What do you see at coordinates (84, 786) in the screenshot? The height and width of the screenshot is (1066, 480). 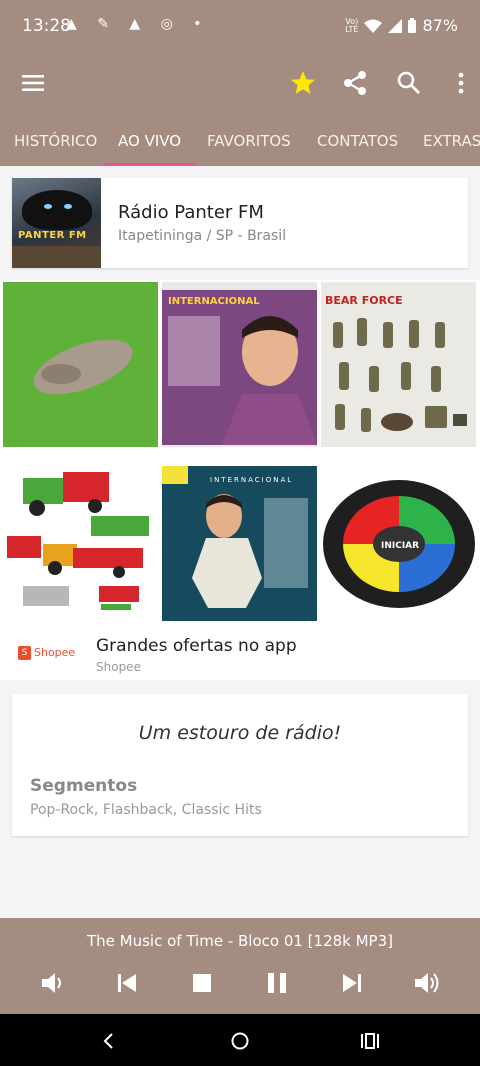 I see `segments-title: Segmentos` at bounding box center [84, 786].